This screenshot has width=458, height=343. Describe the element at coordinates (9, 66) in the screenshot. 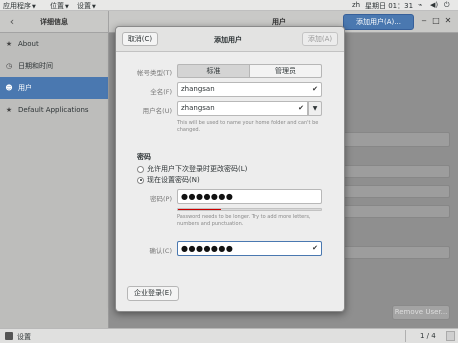

I see `clock-icon: ◷` at that location.